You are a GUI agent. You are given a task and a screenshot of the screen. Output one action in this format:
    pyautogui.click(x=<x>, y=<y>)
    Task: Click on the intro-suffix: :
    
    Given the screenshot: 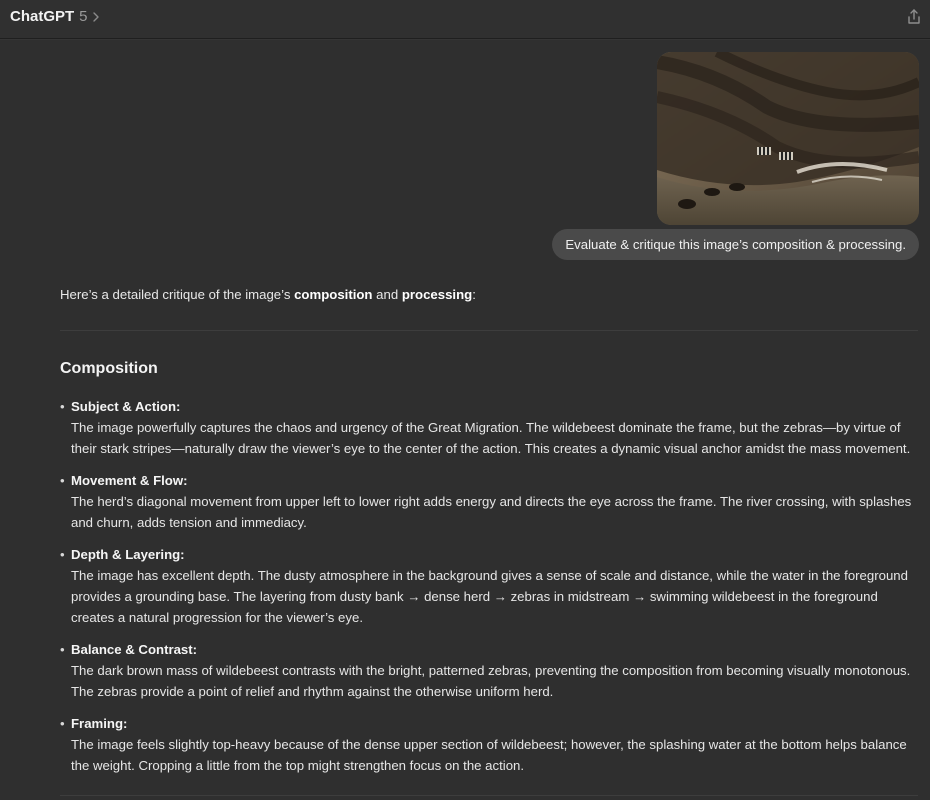 What is the action you would take?
    pyautogui.click(x=474, y=294)
    